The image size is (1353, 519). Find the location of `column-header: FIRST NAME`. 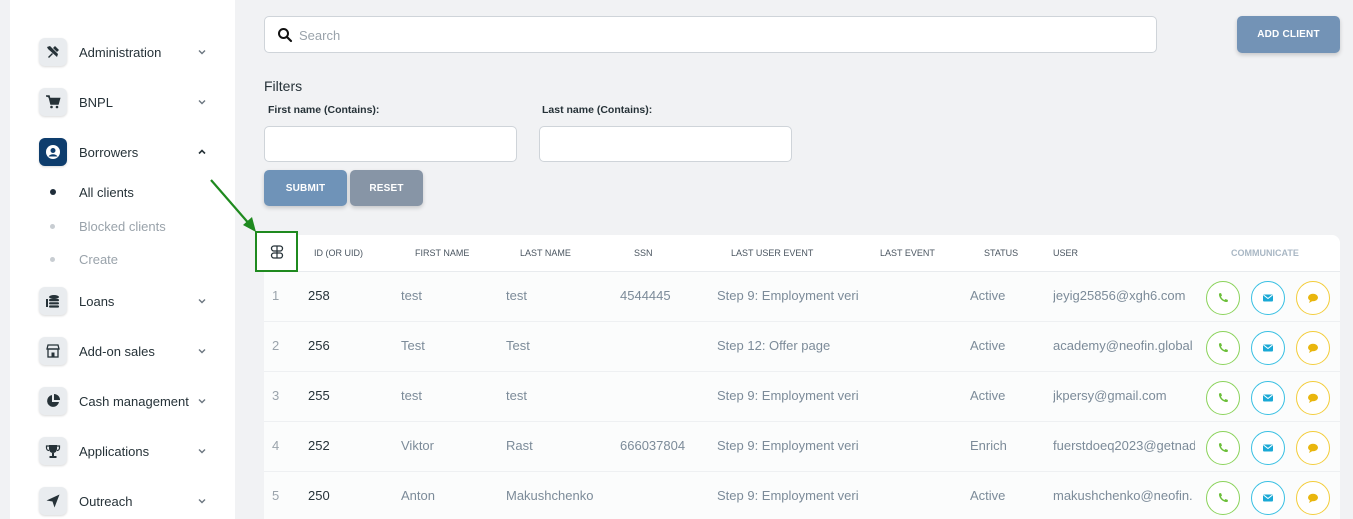

column-header: FIRST NAME is located at coordinates (442, 253).